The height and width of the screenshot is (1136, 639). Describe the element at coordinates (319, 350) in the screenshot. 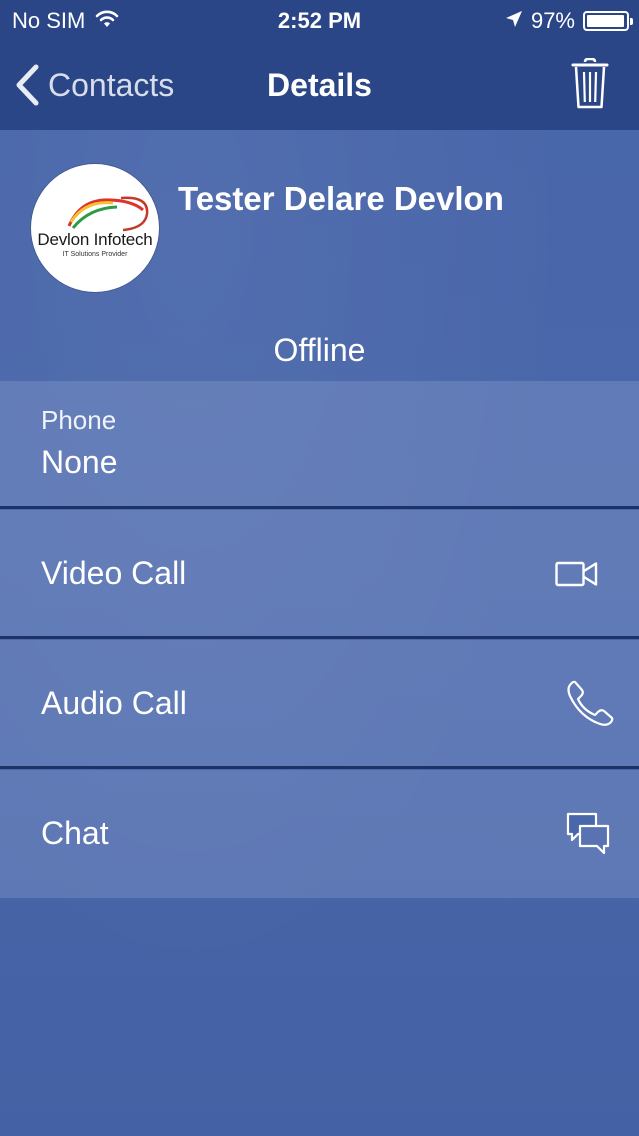

I see `presence-status: Offline` at that location.